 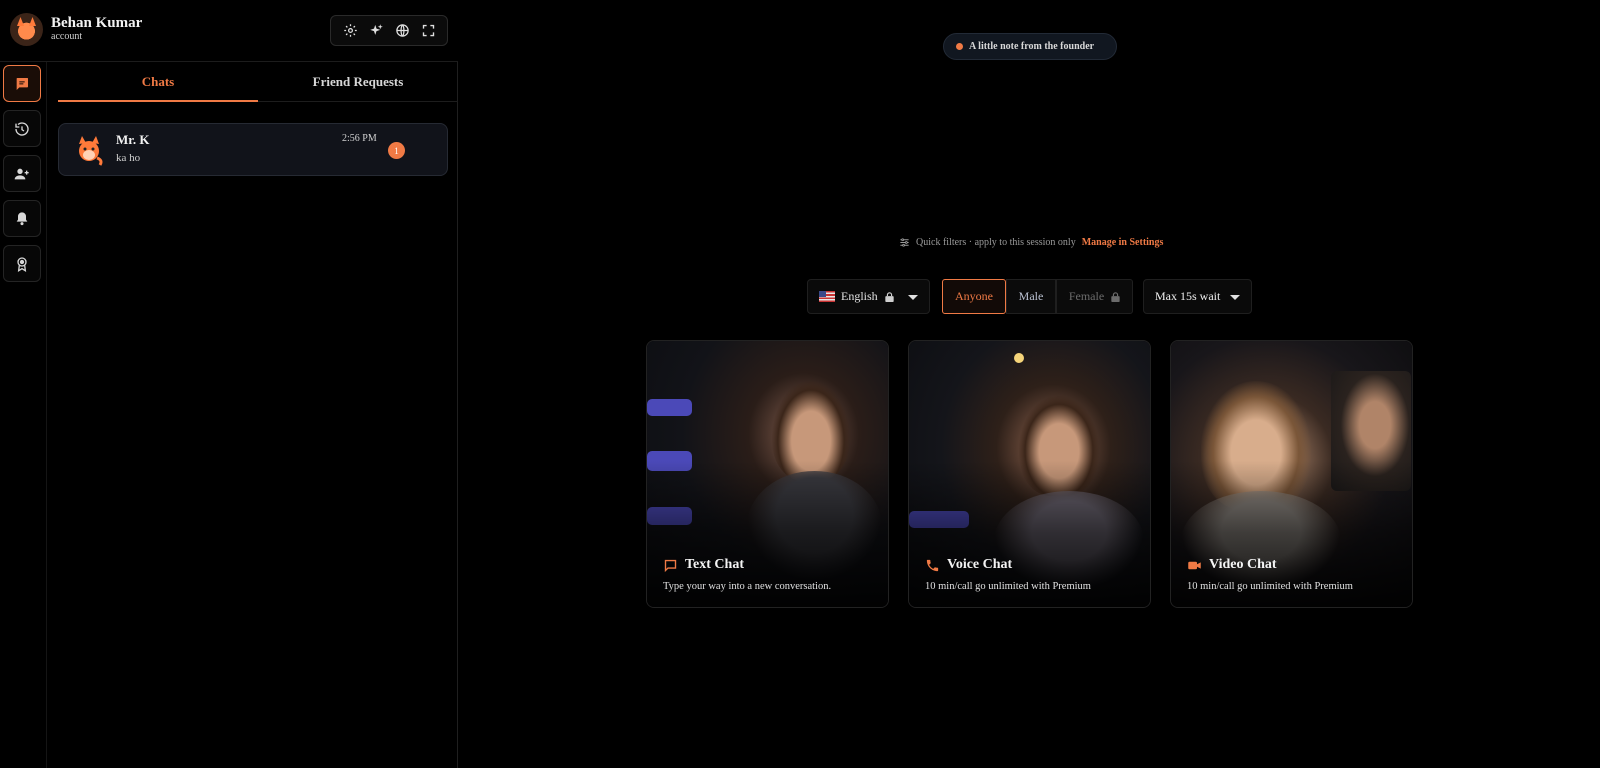 I want to click on history-icon, so click(x=22, y=128).